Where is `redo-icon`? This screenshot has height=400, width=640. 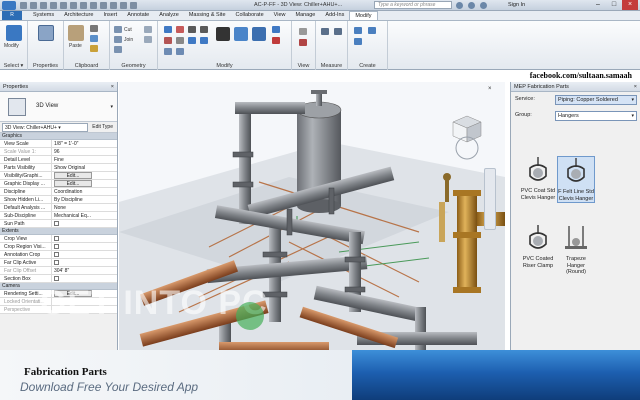
redo-icon is located at coordinates (53, 5).